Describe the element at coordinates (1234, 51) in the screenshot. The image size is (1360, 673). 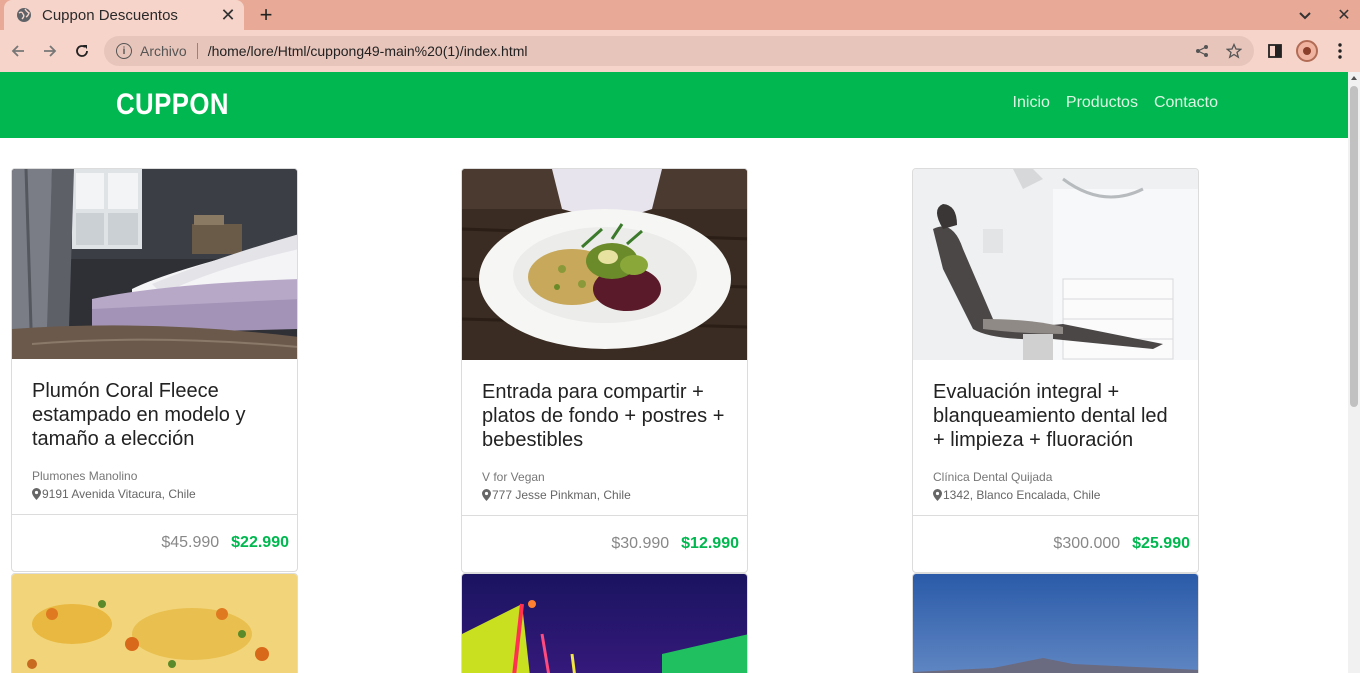
I see `bookmark-star-icon` at that location.